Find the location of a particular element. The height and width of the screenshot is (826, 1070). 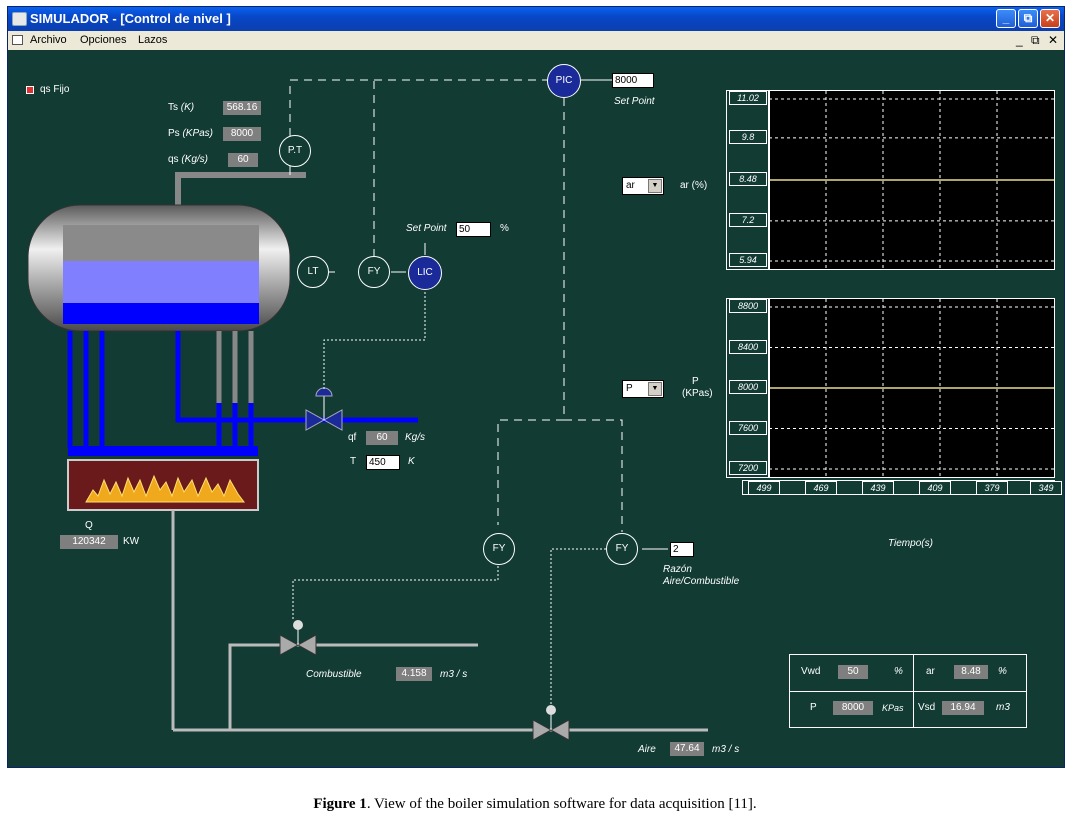

vsd-unit: m3 is located at coordinates (1003, 707).